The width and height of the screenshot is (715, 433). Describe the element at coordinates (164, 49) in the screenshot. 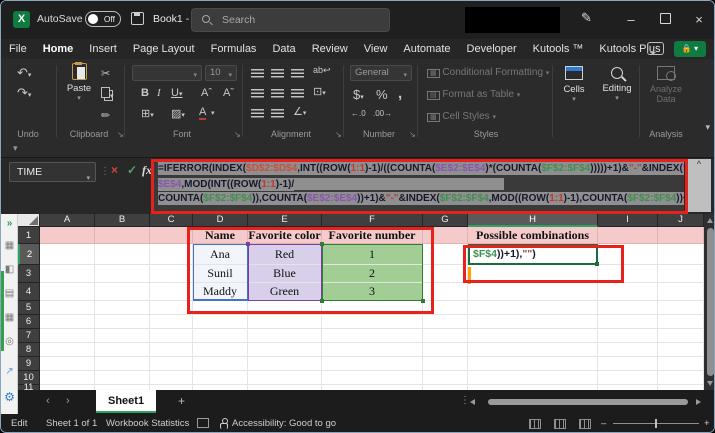

I see `tab-page-layout: Page Layout` at that location.